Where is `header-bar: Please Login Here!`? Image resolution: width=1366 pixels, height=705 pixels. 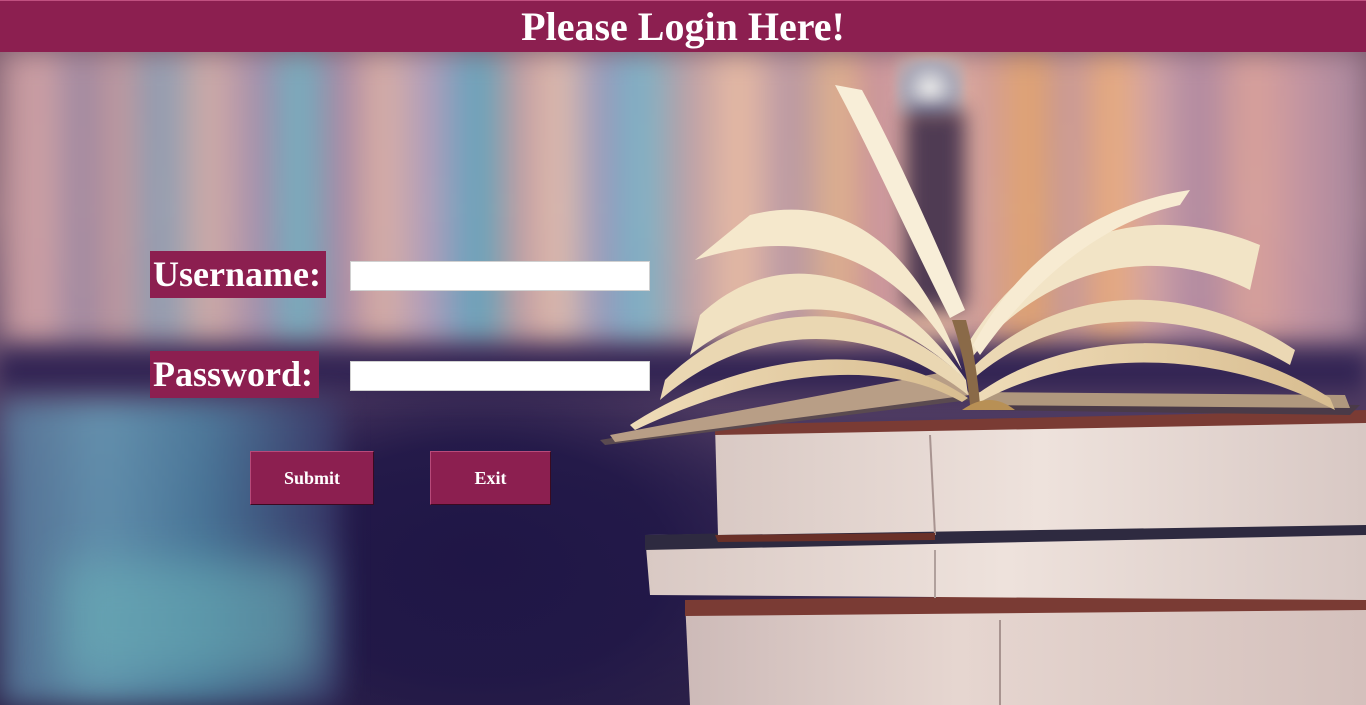 header-bar: Please Login Here! is located at coordinates (683, 26).